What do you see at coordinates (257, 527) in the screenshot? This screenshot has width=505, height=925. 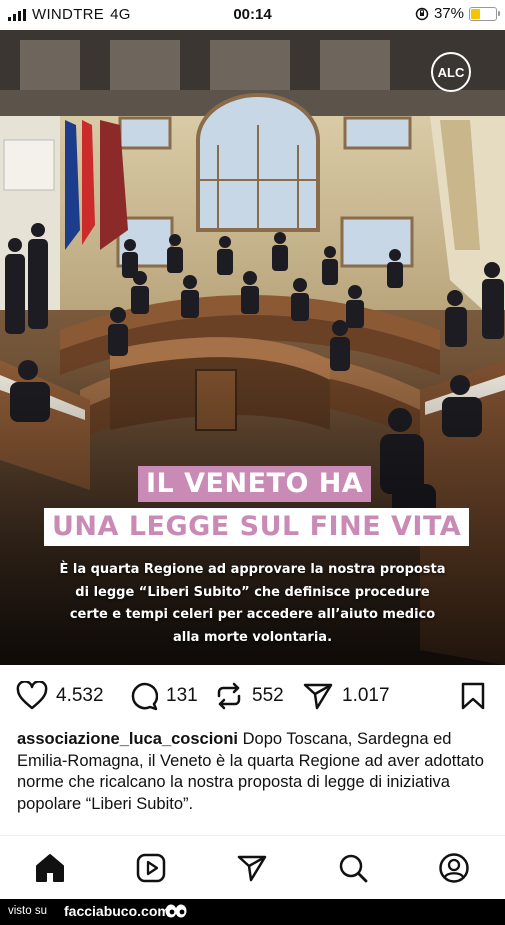 I see `headline-line-2: UNA LEGGE SUL FINE VITA` at bounding box center [257, 527].